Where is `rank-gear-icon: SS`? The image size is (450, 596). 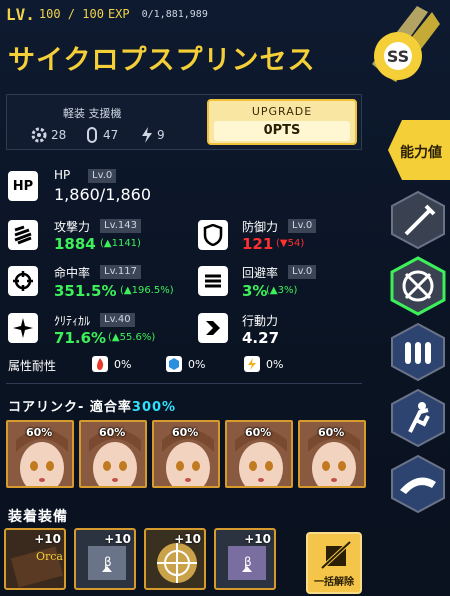 rank-gear-icon: SS is located at coordinates (406, 44).